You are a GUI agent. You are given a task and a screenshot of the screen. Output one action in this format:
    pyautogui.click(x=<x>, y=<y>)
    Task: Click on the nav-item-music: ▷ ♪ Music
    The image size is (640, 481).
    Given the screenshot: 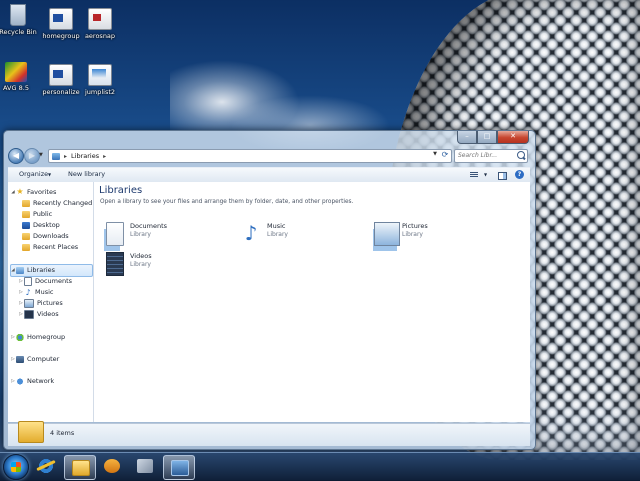 What is the action you would take?
    pyautogui.click(x=36, y=292)
    